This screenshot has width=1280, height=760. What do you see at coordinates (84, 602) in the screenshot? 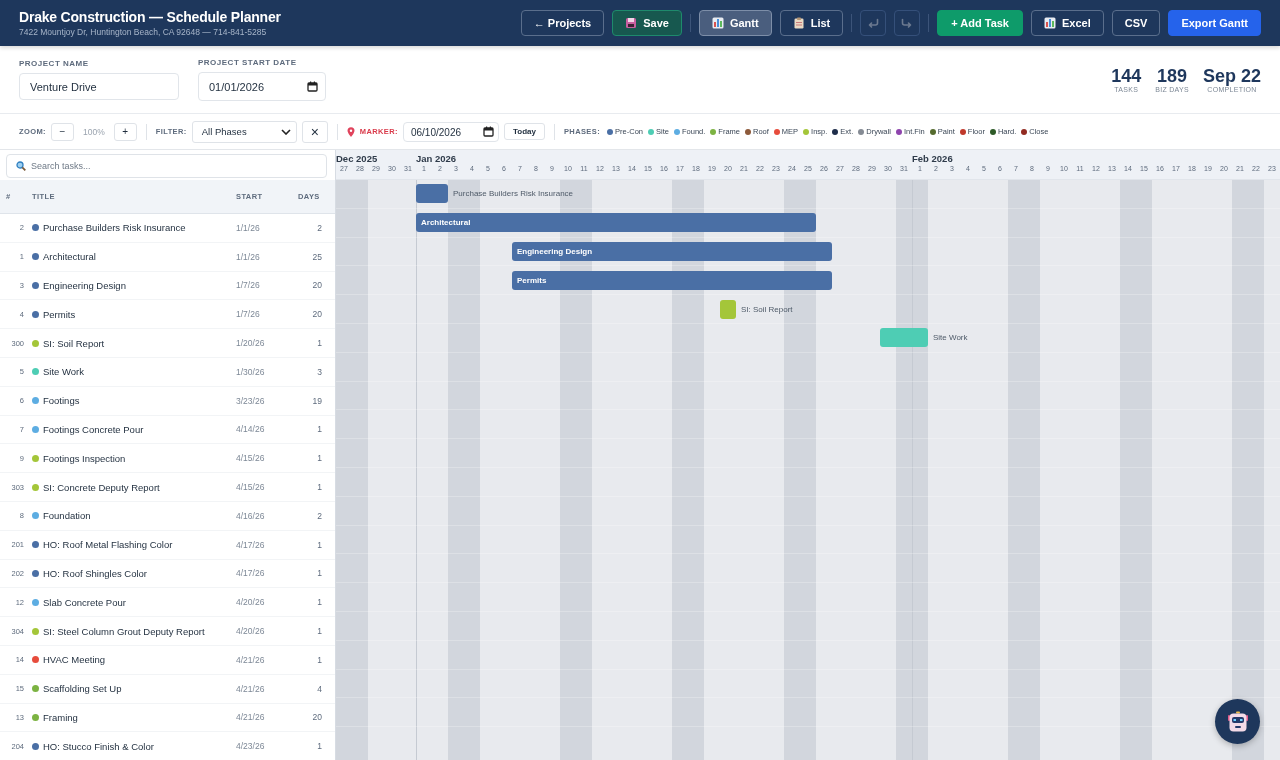
I see `task-title: Slab Concrete Pour` at bounding box center [84, 602].